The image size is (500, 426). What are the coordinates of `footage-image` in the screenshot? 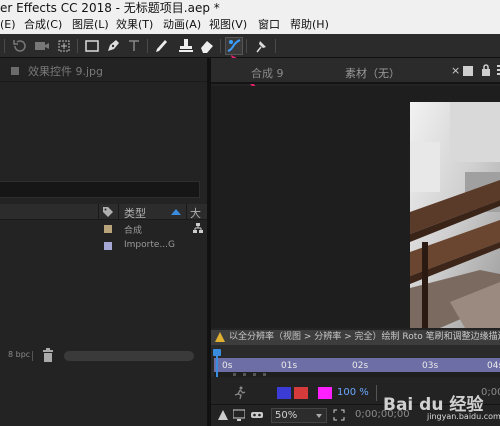 It's located at (455, 215).